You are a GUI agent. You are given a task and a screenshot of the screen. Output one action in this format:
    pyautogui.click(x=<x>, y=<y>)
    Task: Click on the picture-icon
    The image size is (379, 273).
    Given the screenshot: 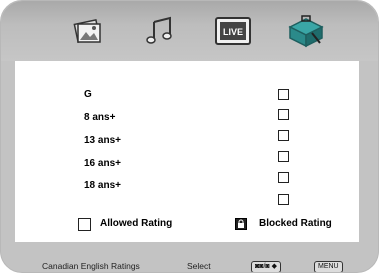 What is the action you would take?
    pyautogui.click(x=87, y=31)
    